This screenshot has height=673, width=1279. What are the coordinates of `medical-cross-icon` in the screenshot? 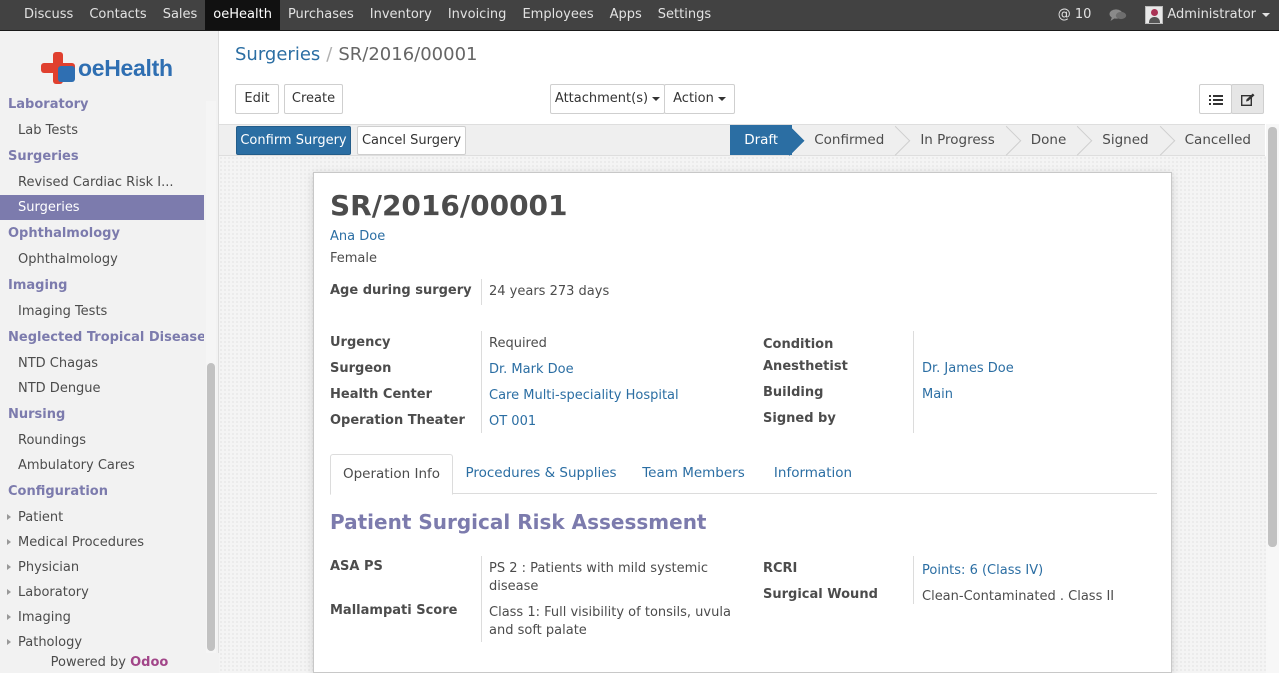 It's located at (59, 68).